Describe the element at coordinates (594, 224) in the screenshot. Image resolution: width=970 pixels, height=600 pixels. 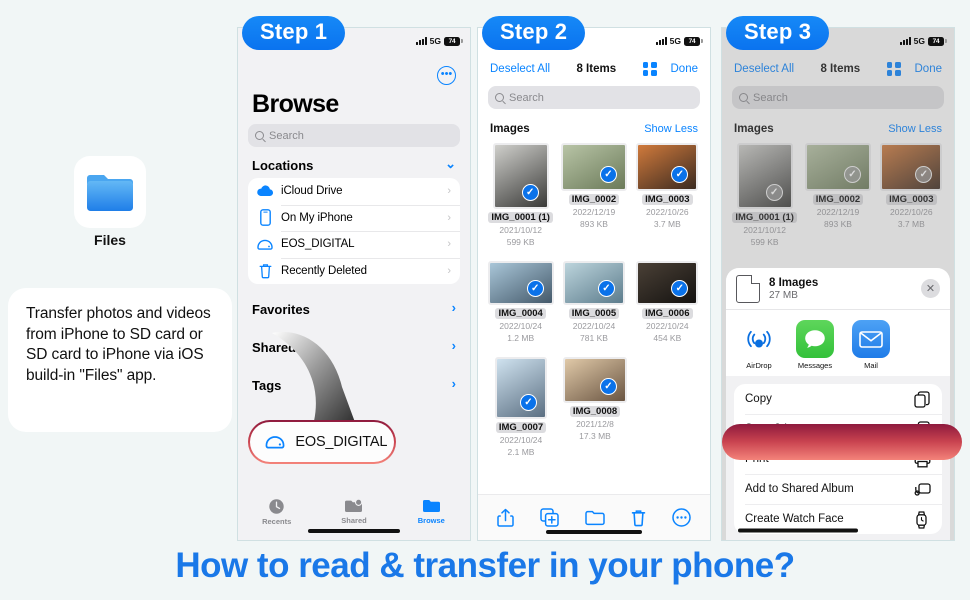
I see `file-size: 893 KB` at that location.